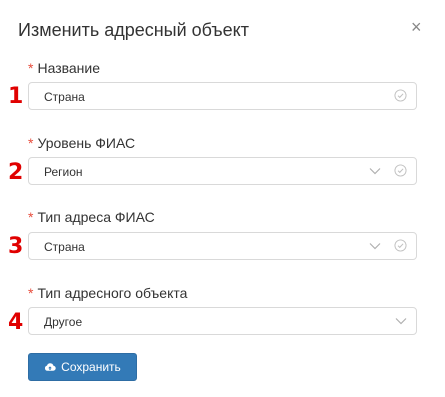  Describe the element at coordinates (86, 143) in the screenshot. I see `field-label-text: Уровень ФИАС` at that location.